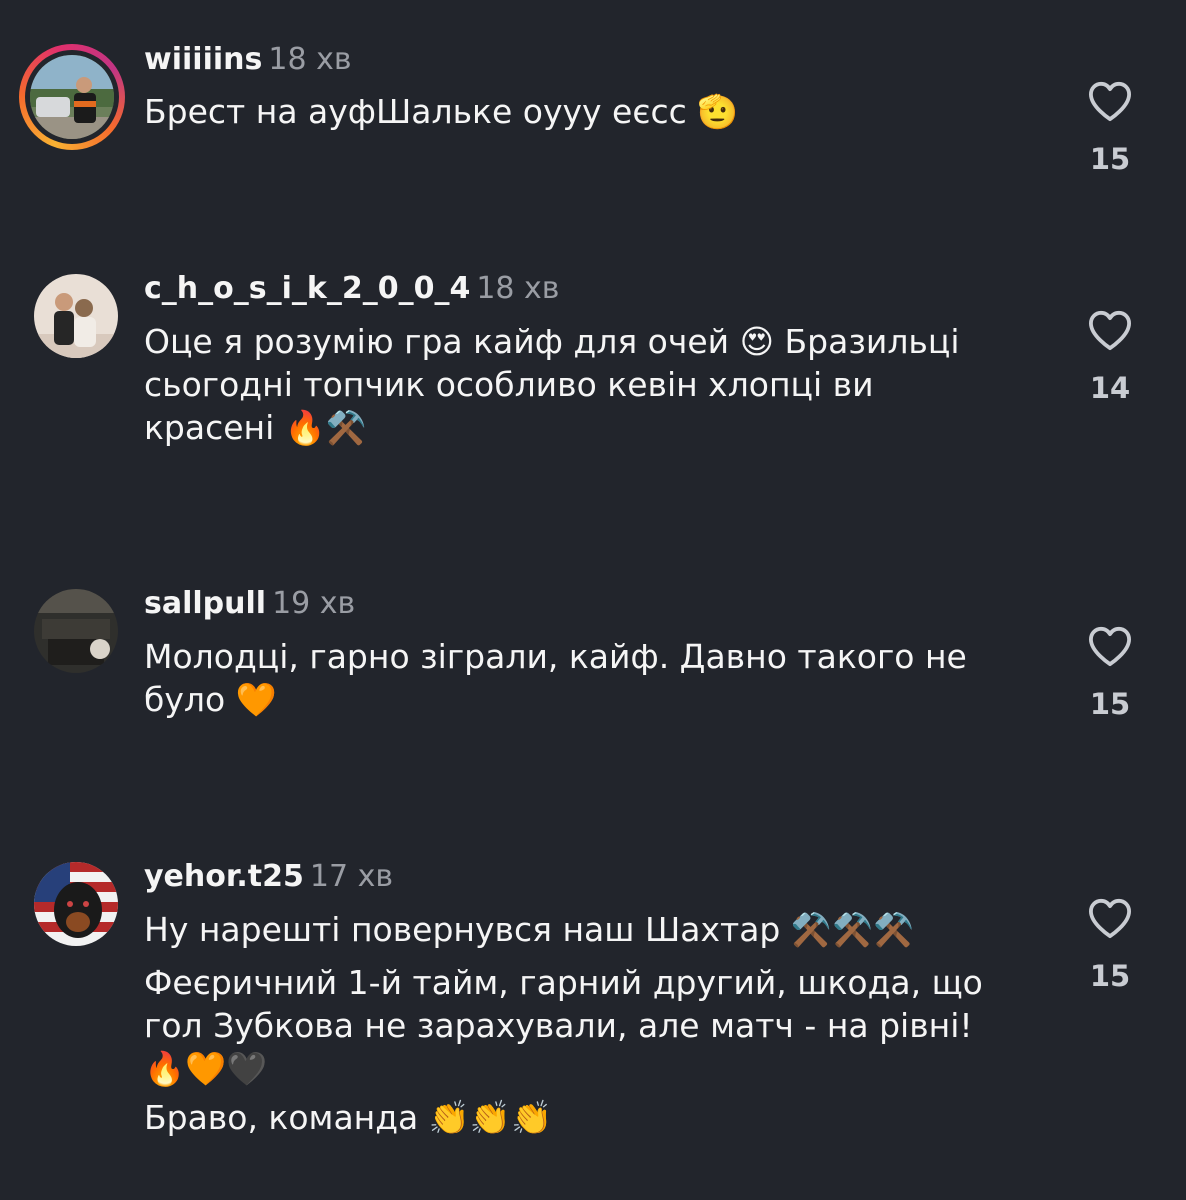 The height and width of the screenshot is (1200, 1186). What do you see at coordinates (256, 699) in the screenshot?
I see `orange-heart-emoji: 🧡` at bounding box center [256, 699].